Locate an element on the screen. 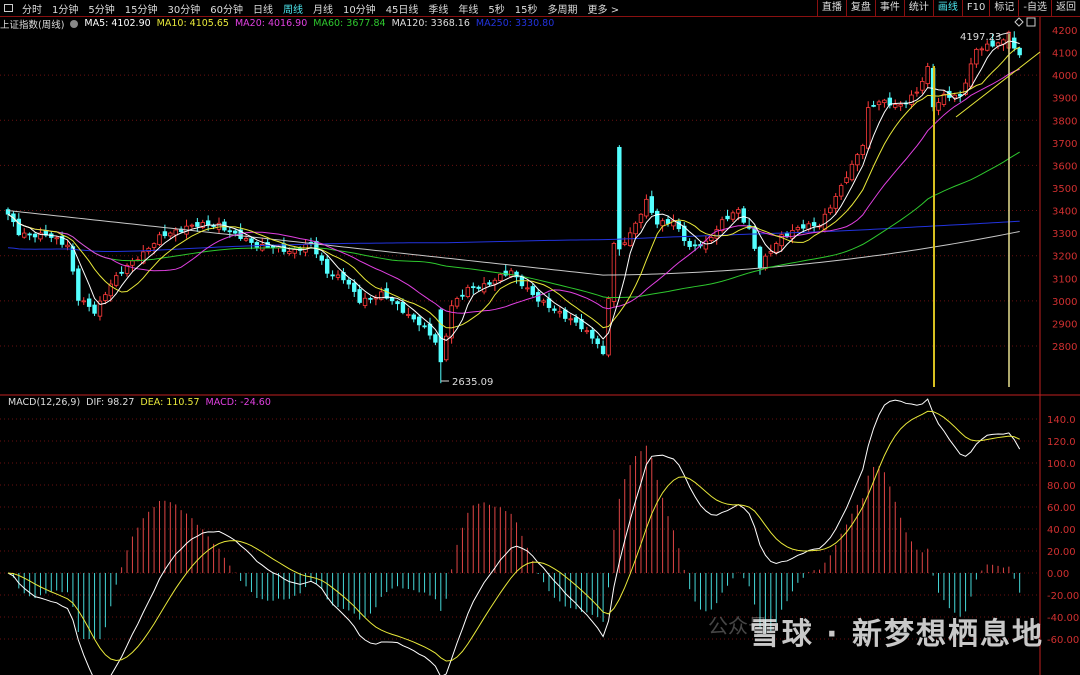 This screenshot has width=1080, height=675. tool-button: 直播 is located at coordinates (831, 8).